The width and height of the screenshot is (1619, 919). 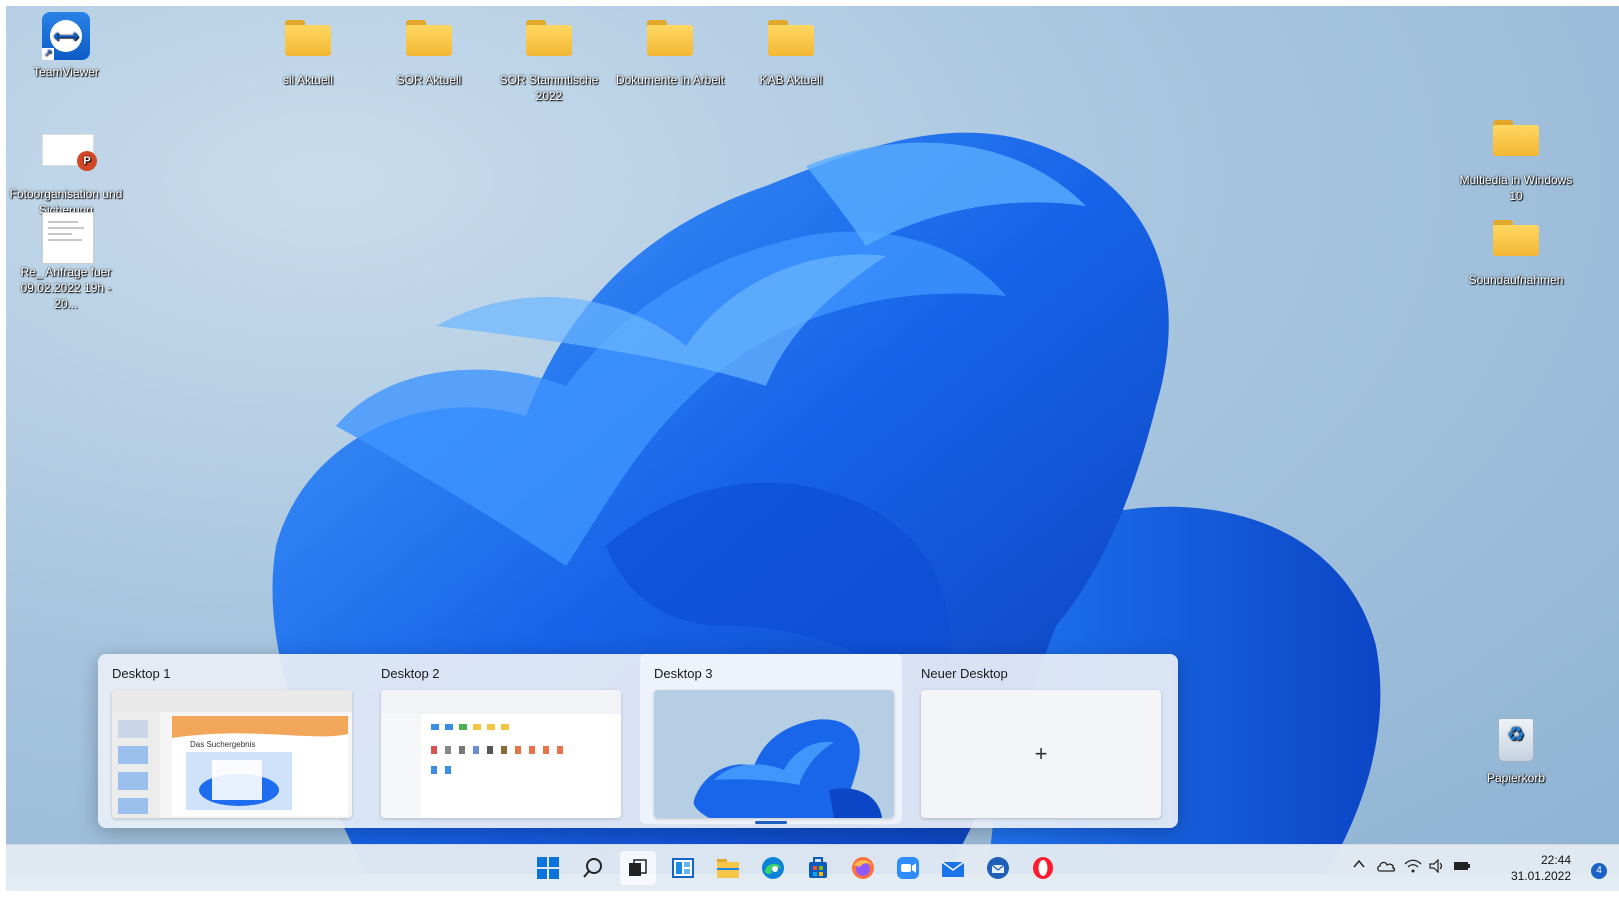 I want to click on folder-soundaufnahmen: Soundaufnahmen, so click(x=1516, y=250).